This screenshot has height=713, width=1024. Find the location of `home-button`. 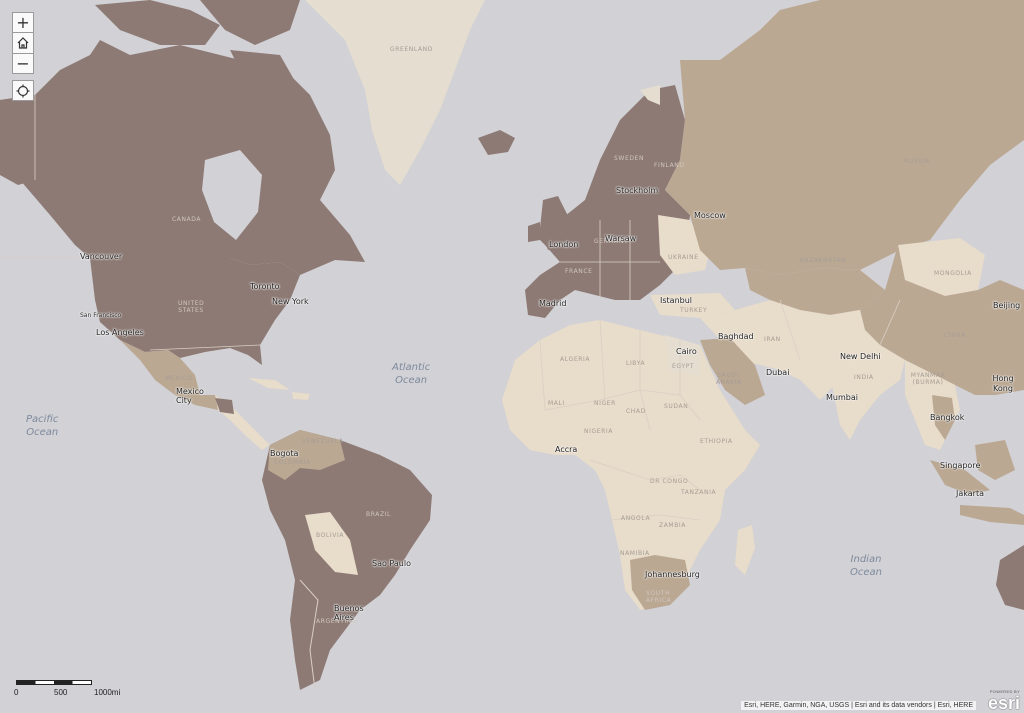

home-button is located at coordinates (23, 43).